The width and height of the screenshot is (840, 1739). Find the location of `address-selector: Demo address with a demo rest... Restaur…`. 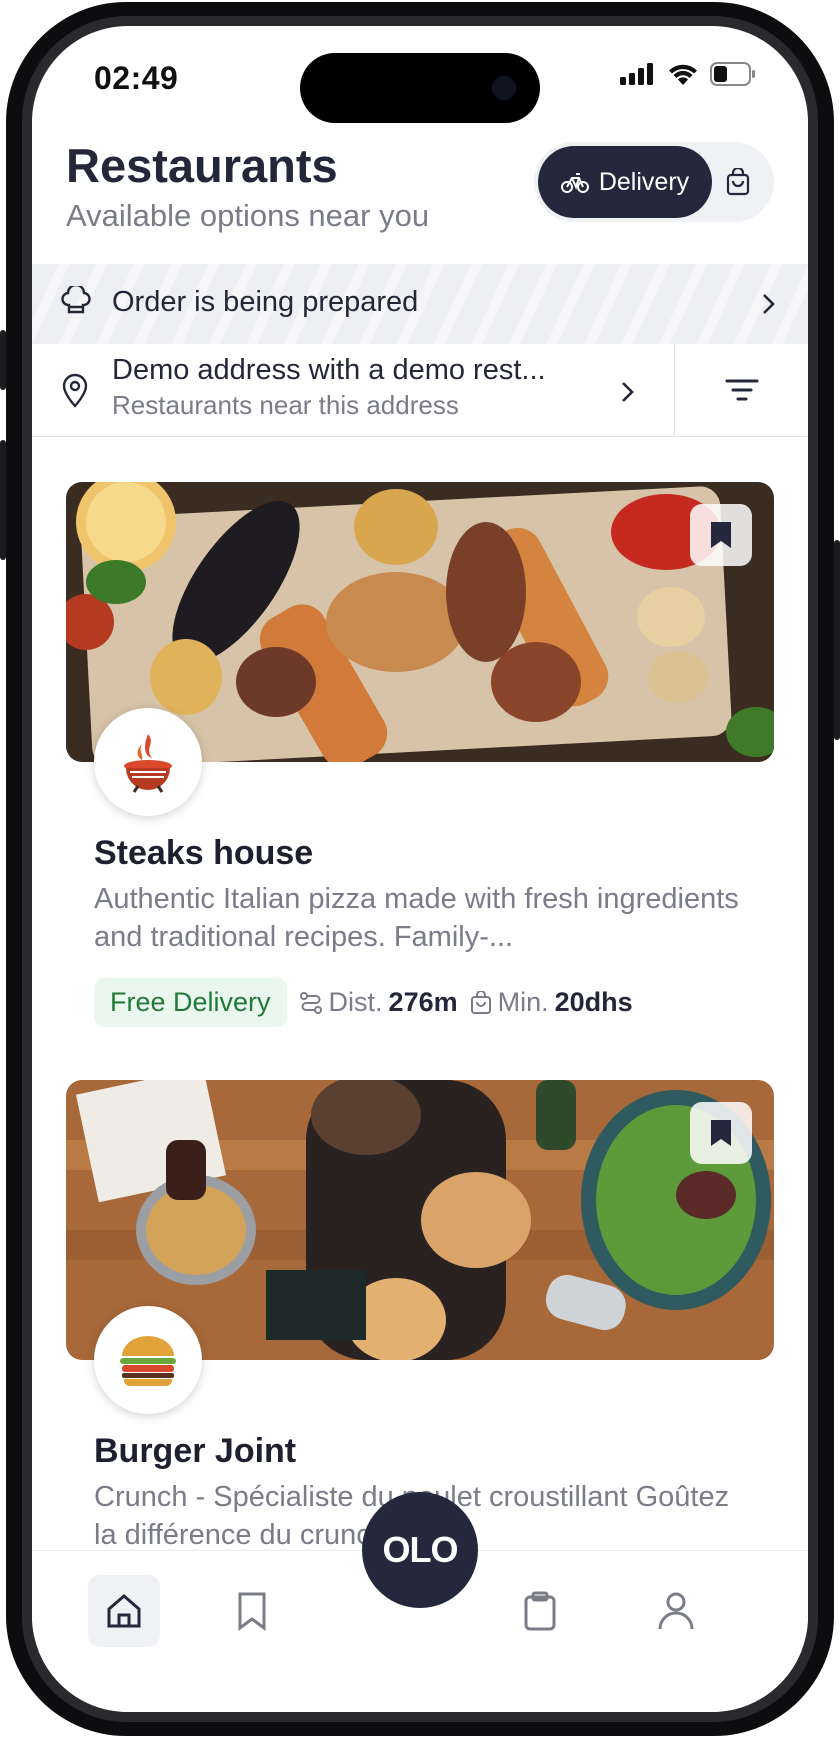

address-selector: Demo address with a demo rest... Restaur… is located at coordinates (420, 390).